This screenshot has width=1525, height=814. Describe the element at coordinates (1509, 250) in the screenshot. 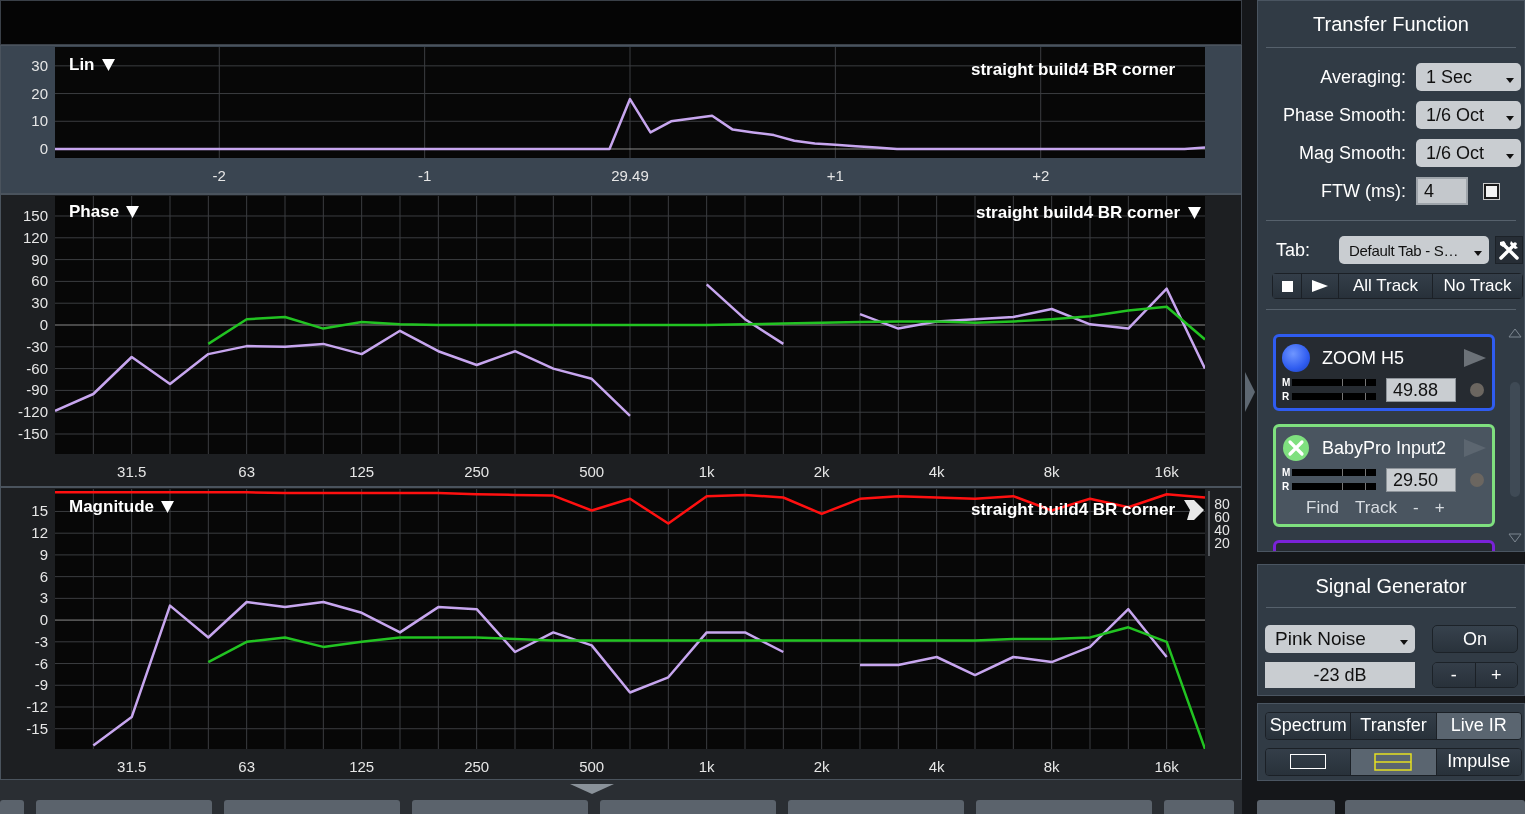

I see `tools-button` at that location.